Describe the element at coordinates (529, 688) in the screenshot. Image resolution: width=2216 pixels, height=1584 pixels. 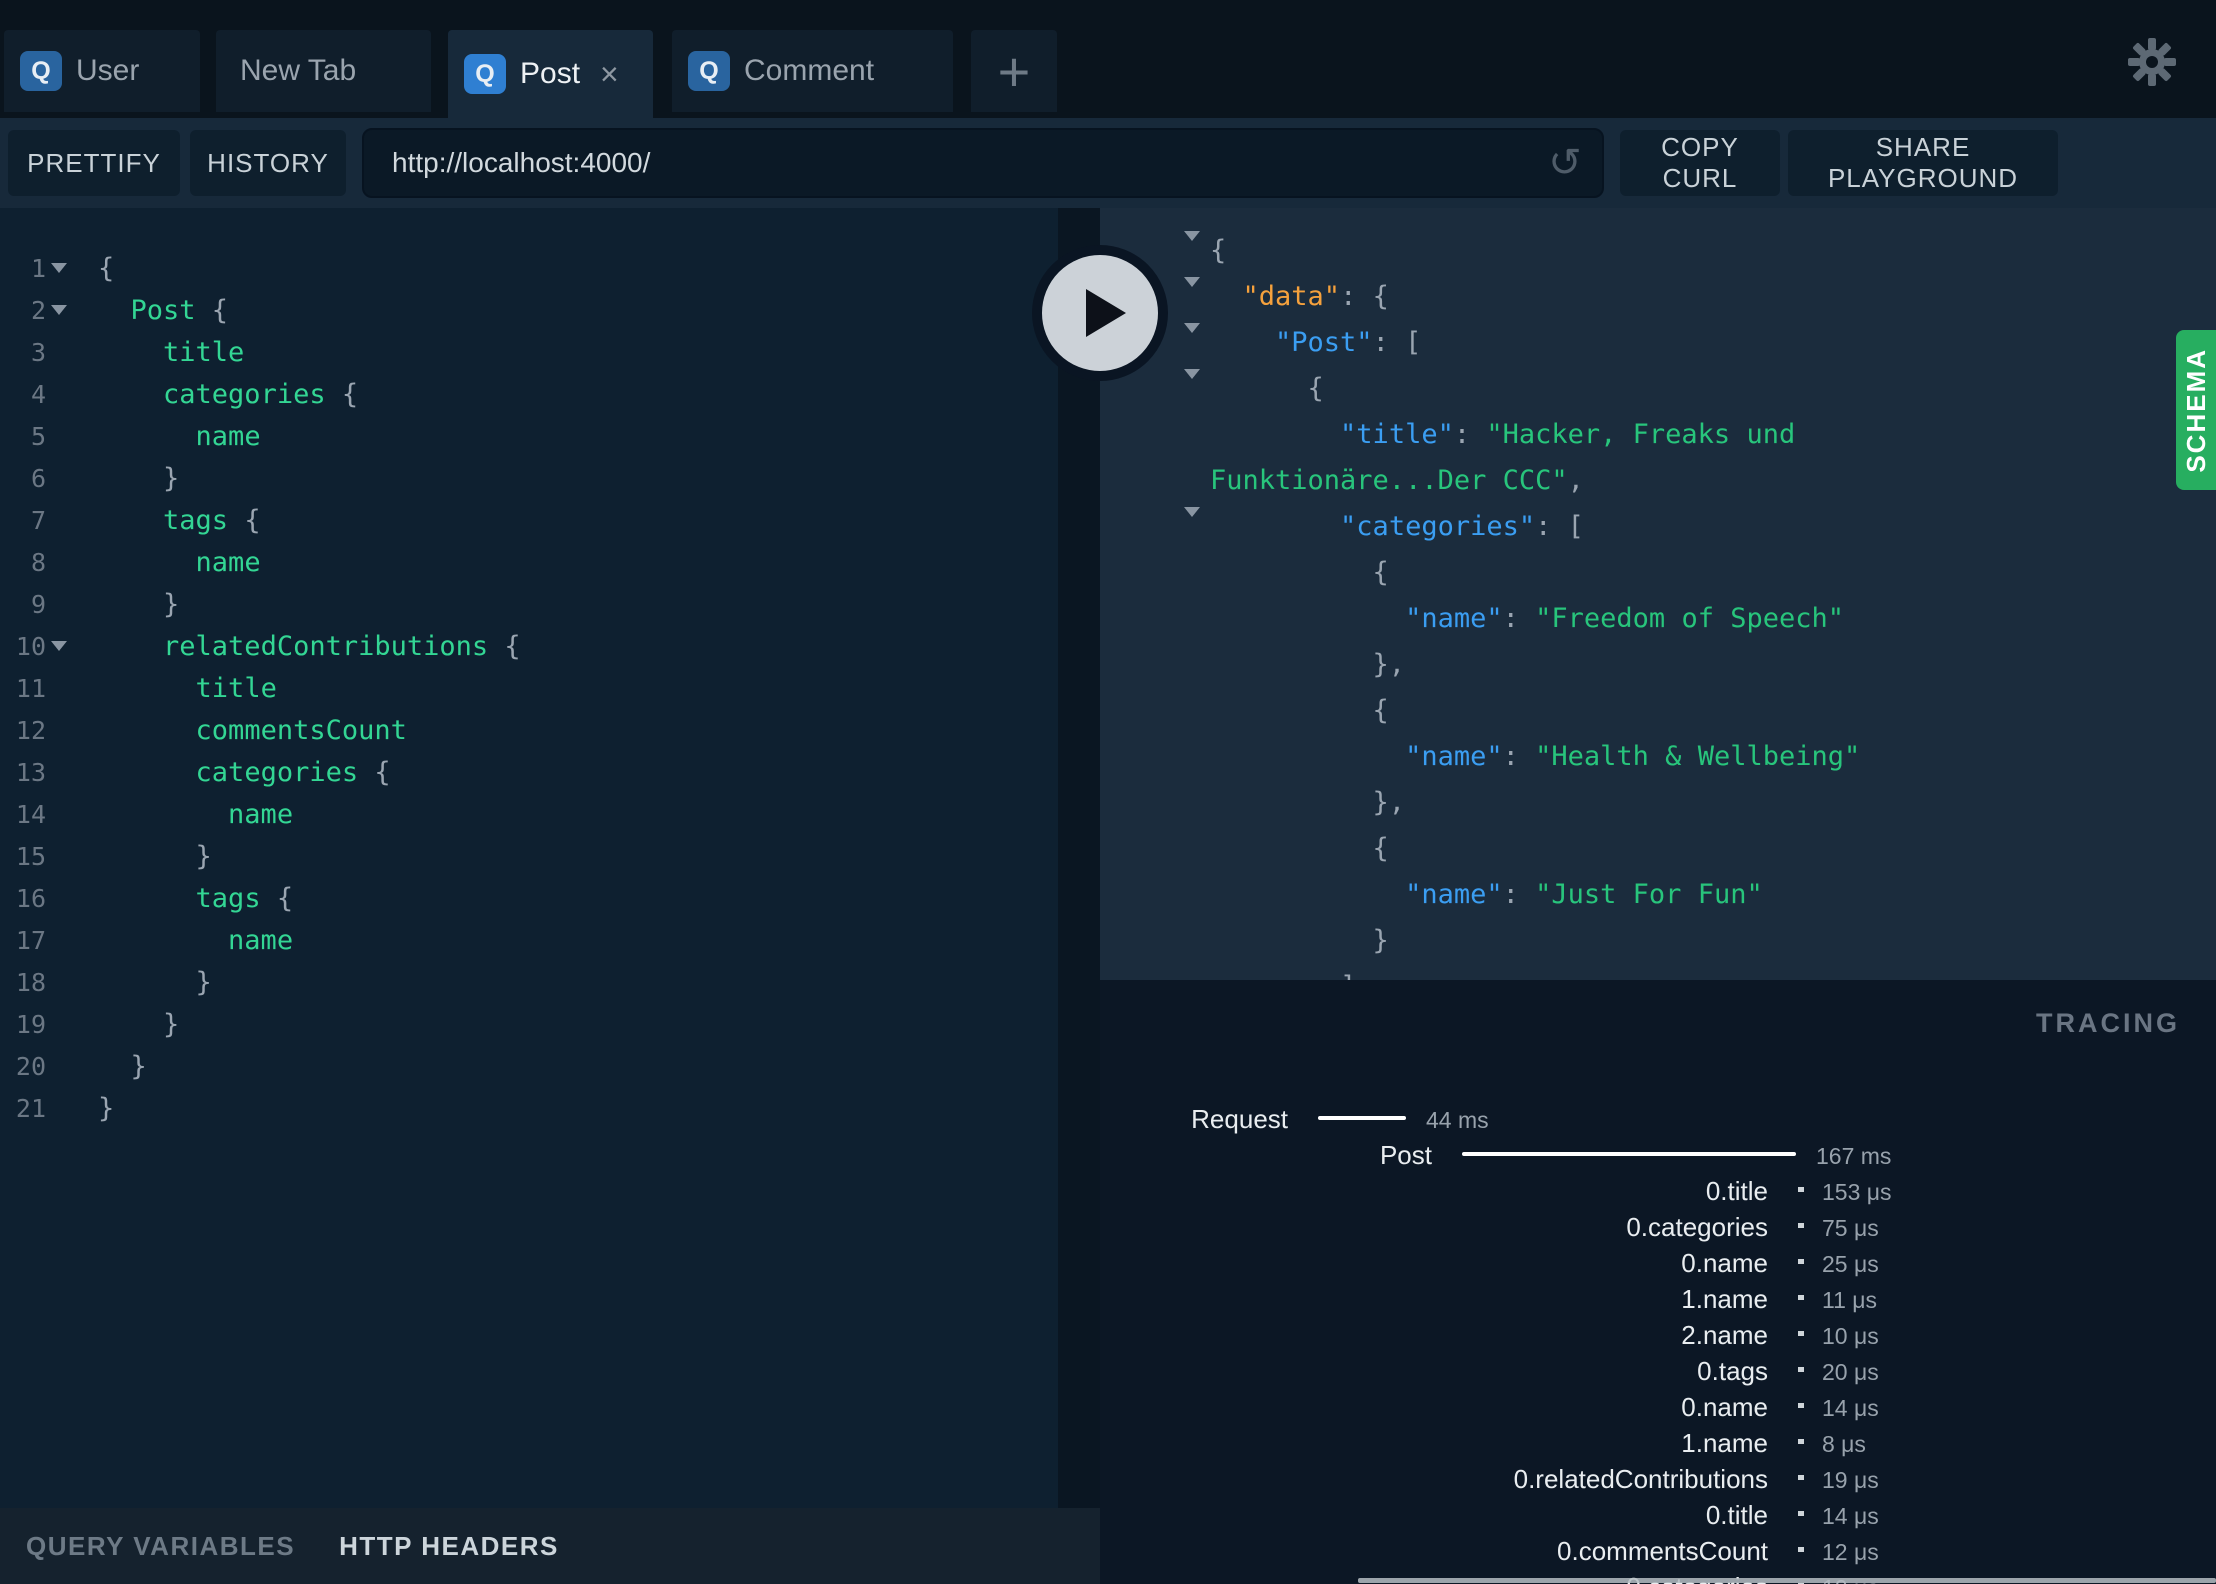
I see `query-line: 11 title` at that location.